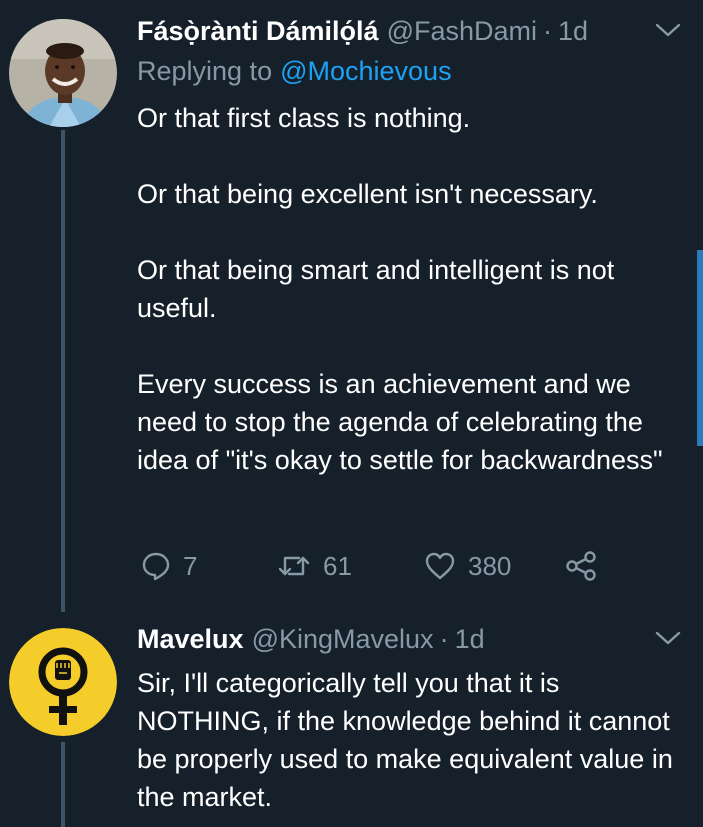  I want to click on reply-icon, so click(156, 566).